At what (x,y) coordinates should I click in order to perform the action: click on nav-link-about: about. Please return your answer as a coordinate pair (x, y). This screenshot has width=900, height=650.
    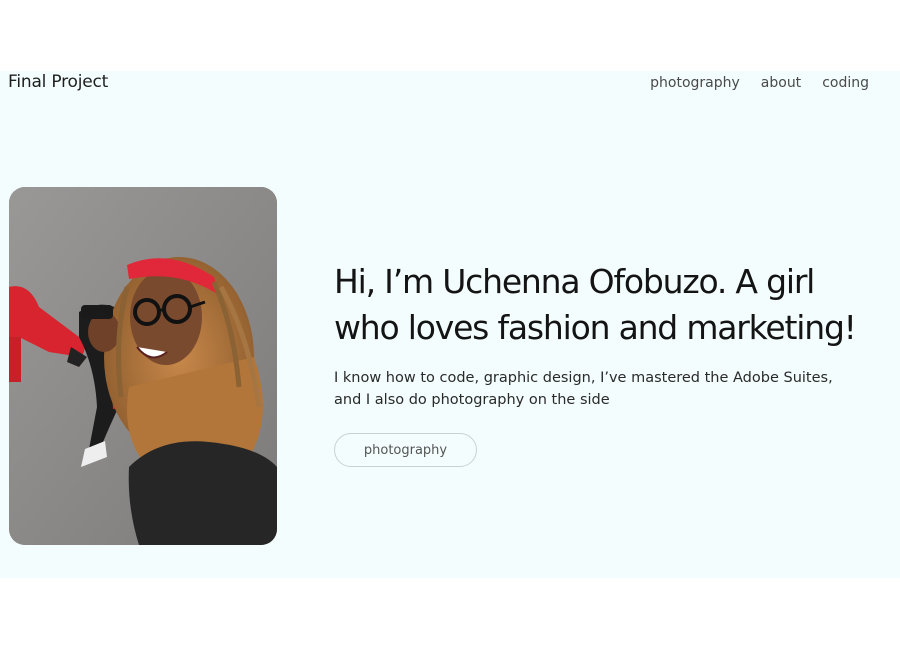
    Looking at the image, I should click on (781, 83).